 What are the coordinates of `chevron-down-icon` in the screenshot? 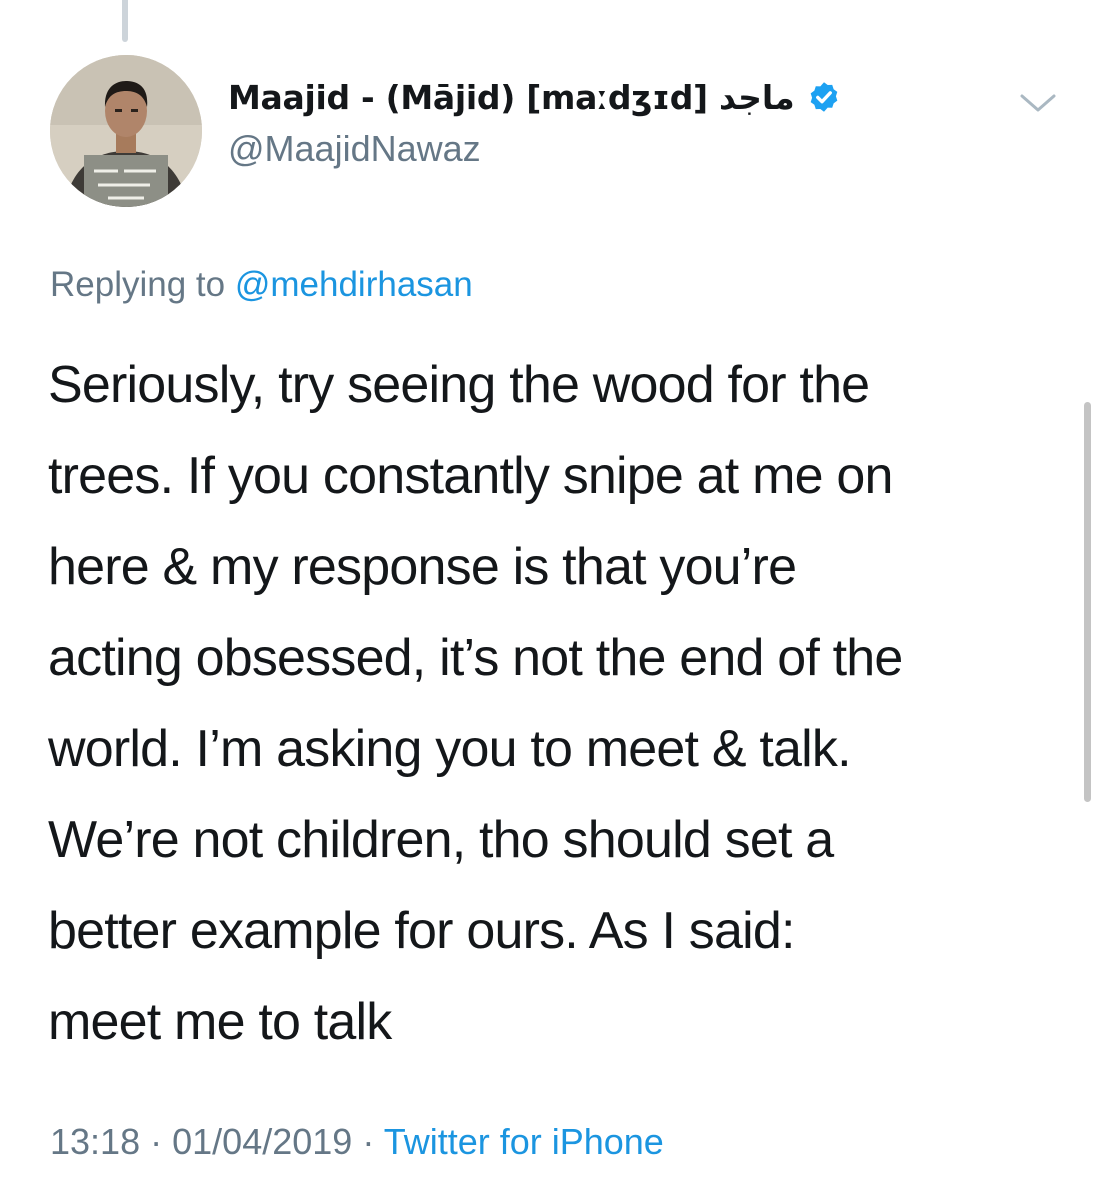 It's located at (1038, 103).